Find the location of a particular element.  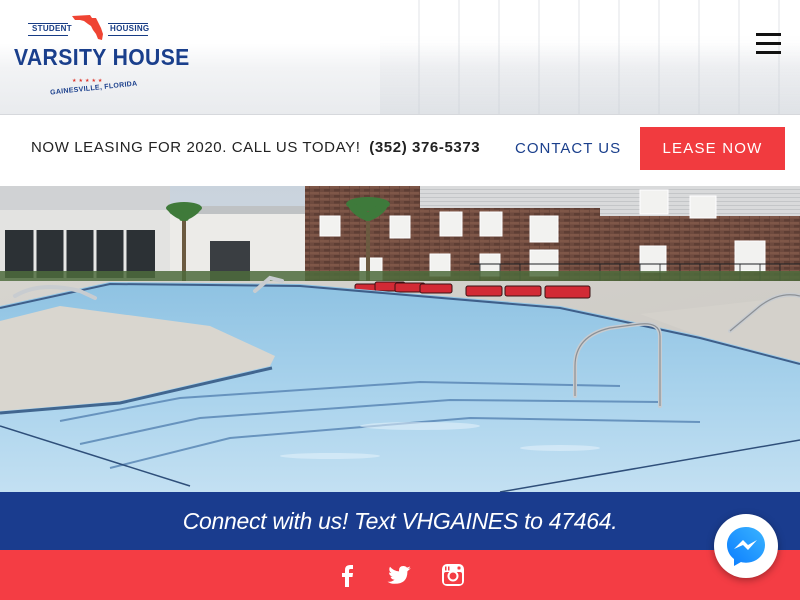

logo-word-student: STUDENT is located at coordinates (52, 28).